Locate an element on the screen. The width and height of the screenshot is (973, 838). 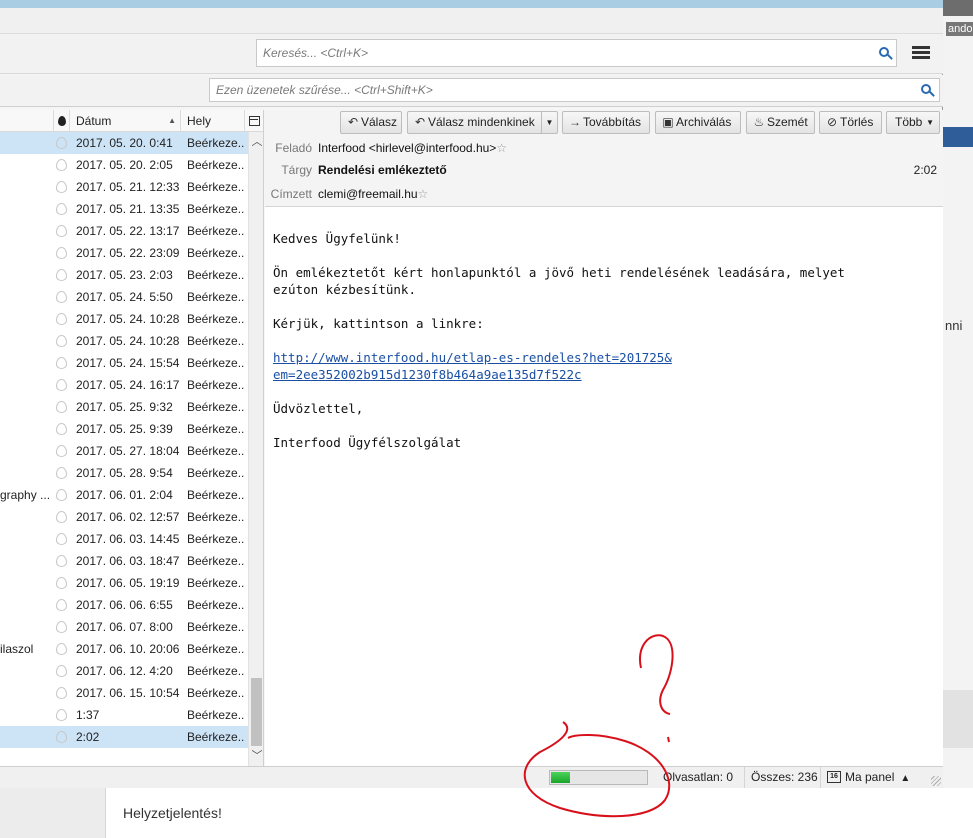
column-read-status is located at coordinates (62, 121).